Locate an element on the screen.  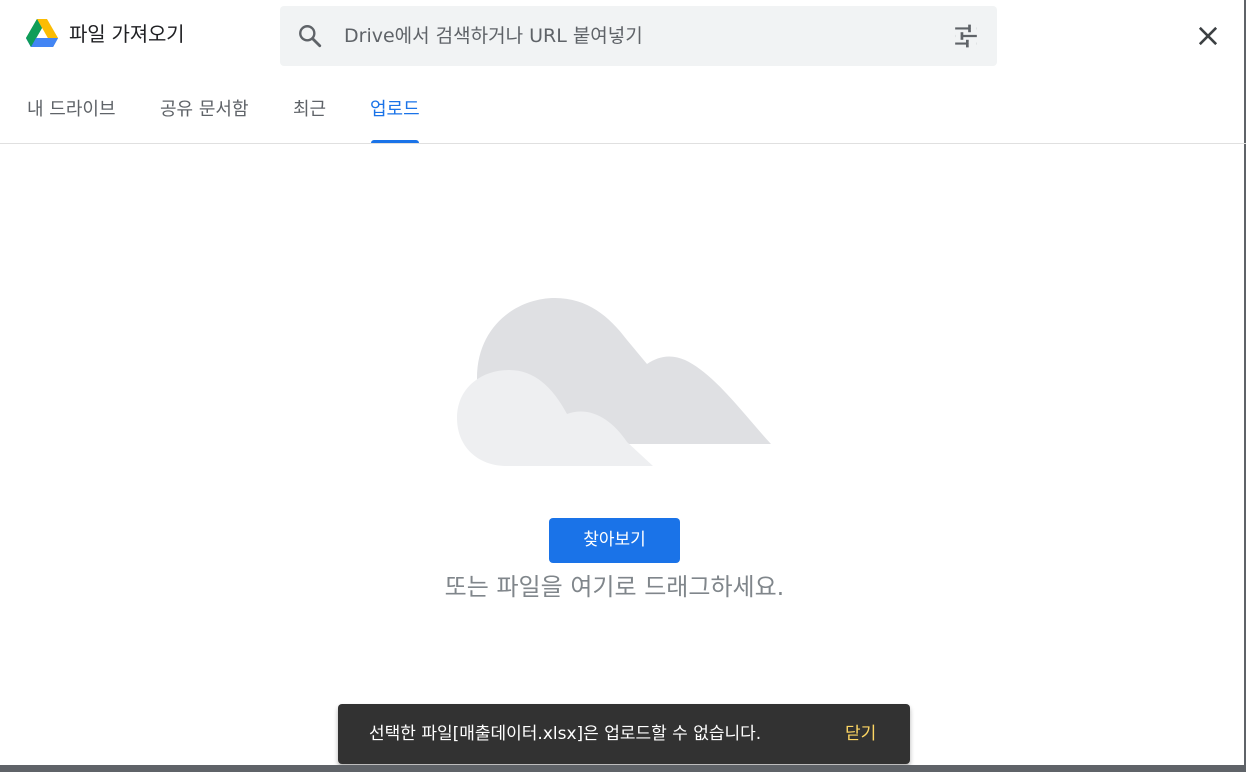
tab-bar: 내 드라이브 공유 문서함 최근 업로드 is located at coordinates (623, 112).